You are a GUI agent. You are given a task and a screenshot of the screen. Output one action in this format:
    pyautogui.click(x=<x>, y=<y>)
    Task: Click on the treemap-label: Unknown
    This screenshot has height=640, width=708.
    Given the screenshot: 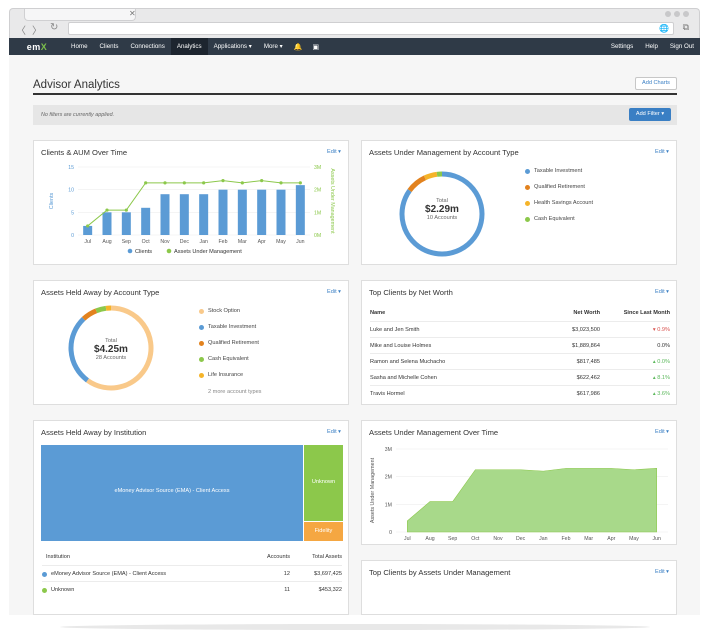 What is the action you would take?
    pyautogui.click(x=323, y=482)
    